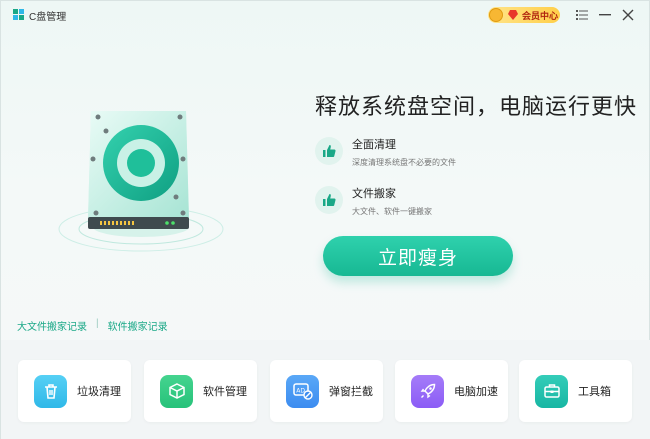 This screenshot has height=439, width=650. Describe the element at coordinates (200, 391) in the screenshot. I see `tool-software-manage: 软件管理` at that location.